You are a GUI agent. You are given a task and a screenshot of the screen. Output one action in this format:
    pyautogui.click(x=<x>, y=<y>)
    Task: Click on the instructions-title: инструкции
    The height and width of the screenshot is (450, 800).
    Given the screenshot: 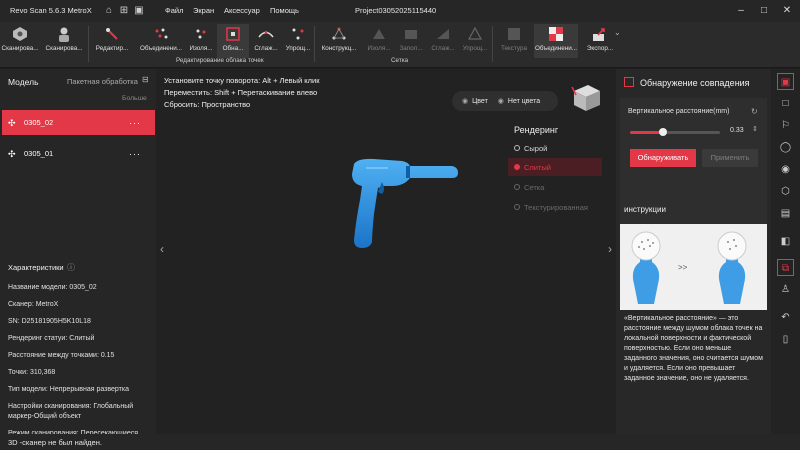 What is the action you would take?
    pyautogui.click(x=645, y=209)
    